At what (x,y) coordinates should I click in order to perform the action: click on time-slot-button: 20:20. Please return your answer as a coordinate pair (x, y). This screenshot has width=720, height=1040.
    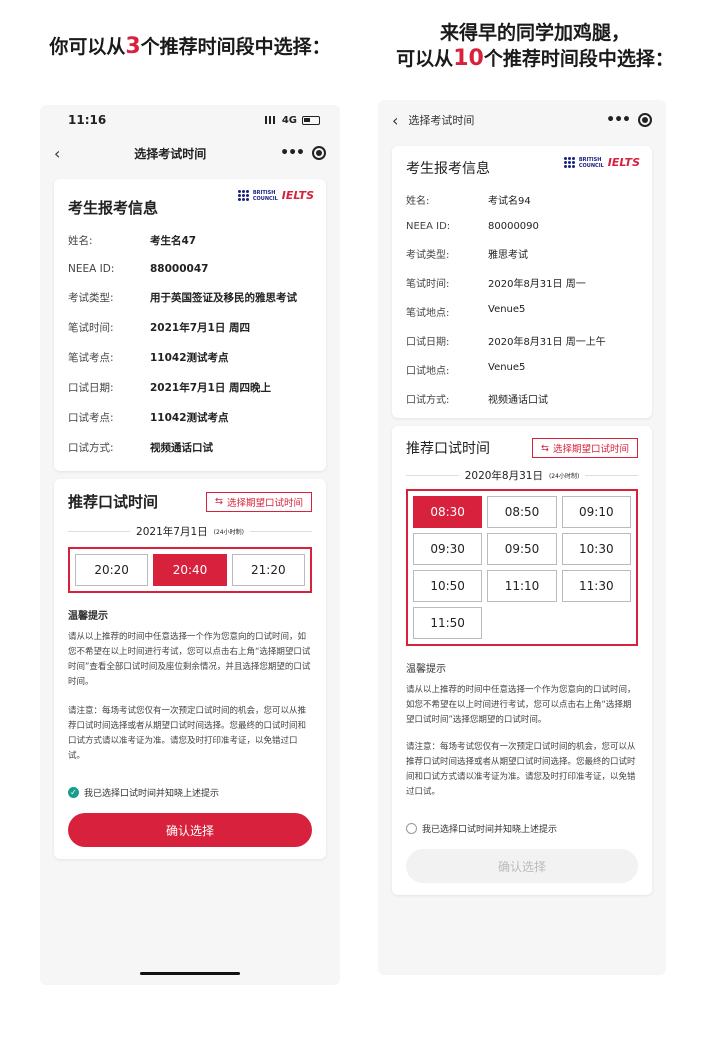
    Looking at the image, I should click on (112, 570).